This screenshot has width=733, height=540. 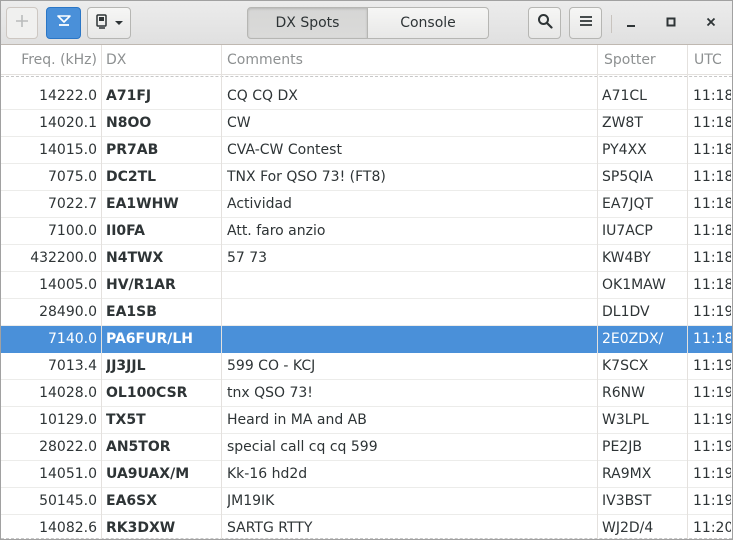 What do you see at coordinates (138, 447) in the screenshot?
I see `cell-dx-callsign: AN5TOR` at bounding box center [138, 447].